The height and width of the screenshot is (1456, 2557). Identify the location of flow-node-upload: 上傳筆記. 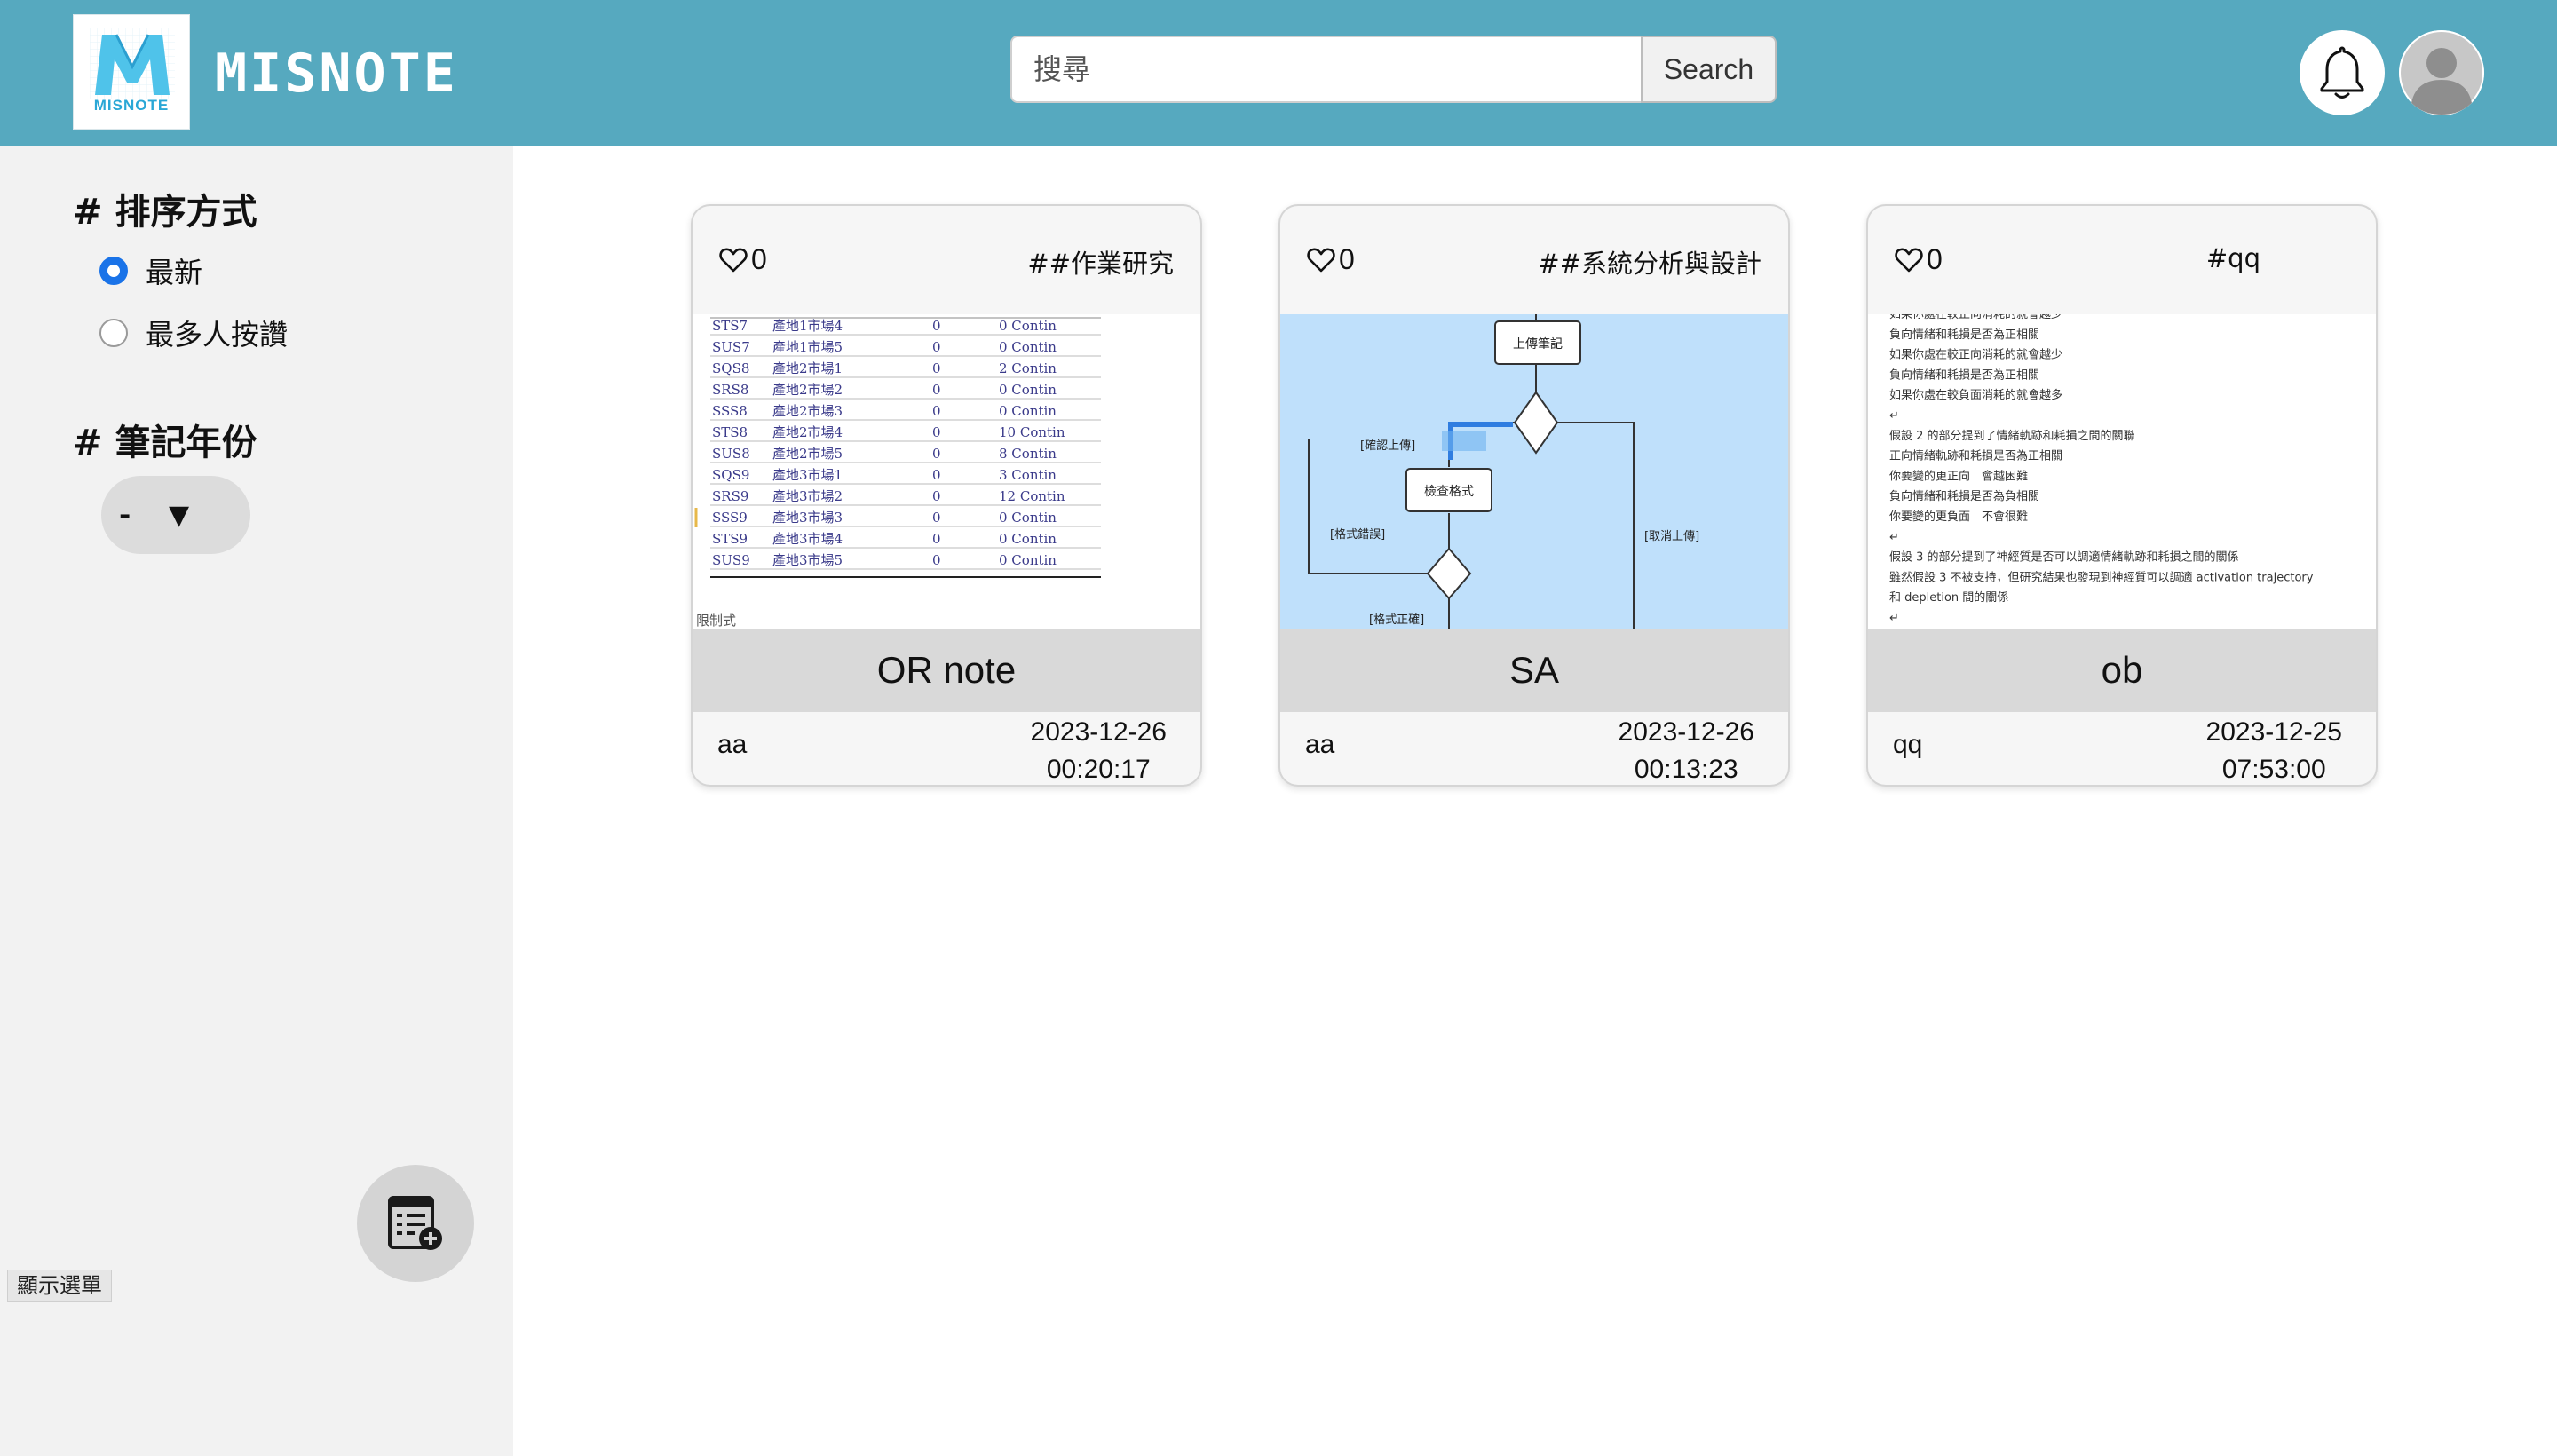
(1538, 344).